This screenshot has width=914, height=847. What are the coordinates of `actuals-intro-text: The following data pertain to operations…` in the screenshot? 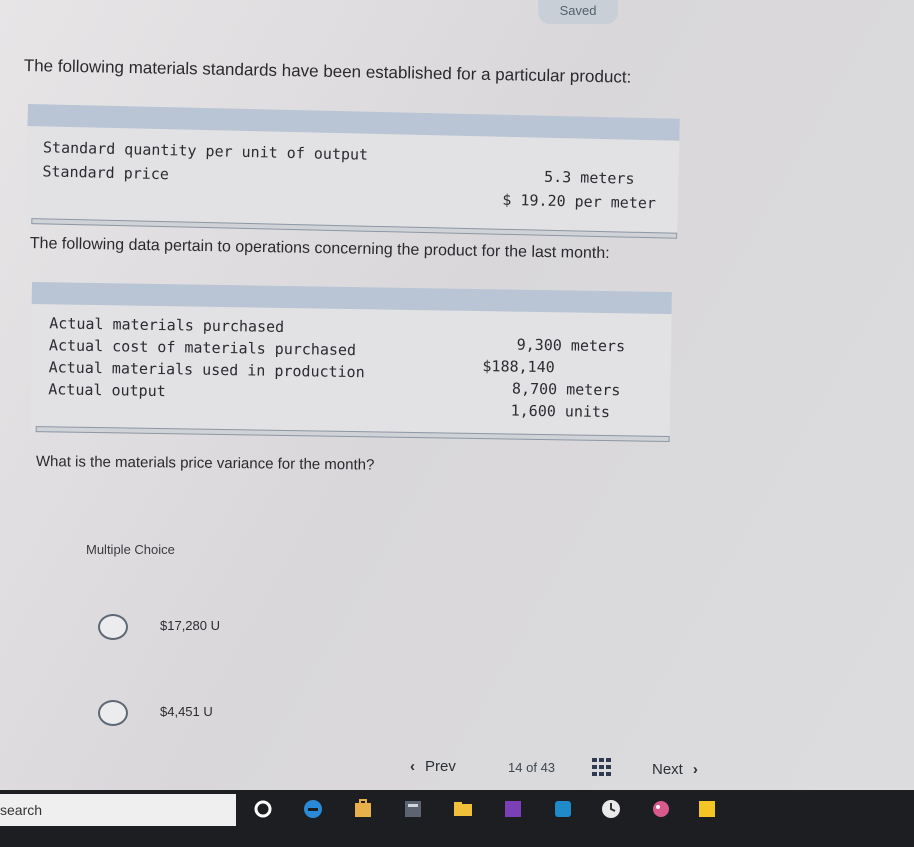 It's located at (319, 249).